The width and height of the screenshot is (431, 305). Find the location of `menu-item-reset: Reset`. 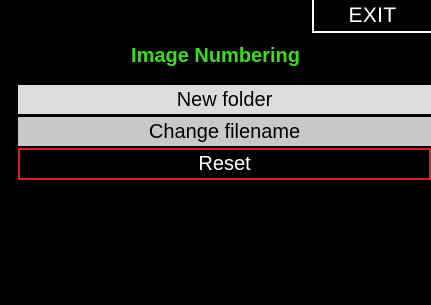

menu-item-reset: Reset is located at coordinates (224, 164).